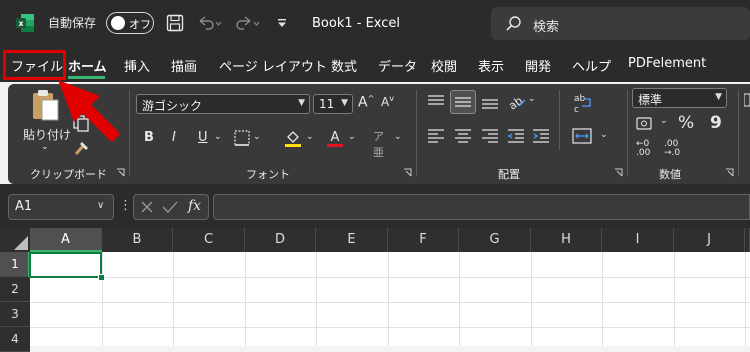 The height and width of the screenshot is (352, 750). I want to click on accounting-dropdown-icon: ⌄, so click(664, 121).